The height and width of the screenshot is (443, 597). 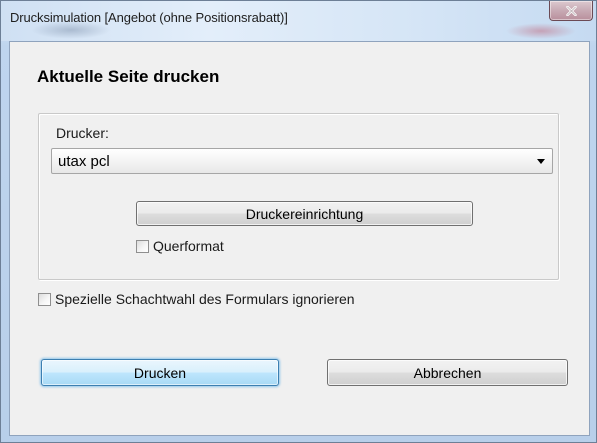 I want to click on dialog-heading: Aktuelle Seite drucken, so click(x=128, y=76).